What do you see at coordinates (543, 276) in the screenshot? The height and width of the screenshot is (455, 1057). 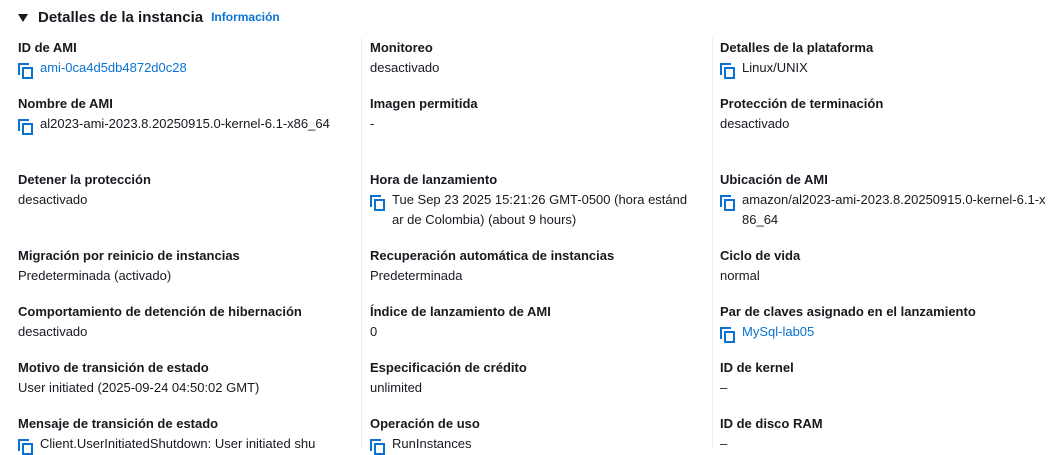 I see `field-value-row: Predeterminada` at bounding box center [543, 276].